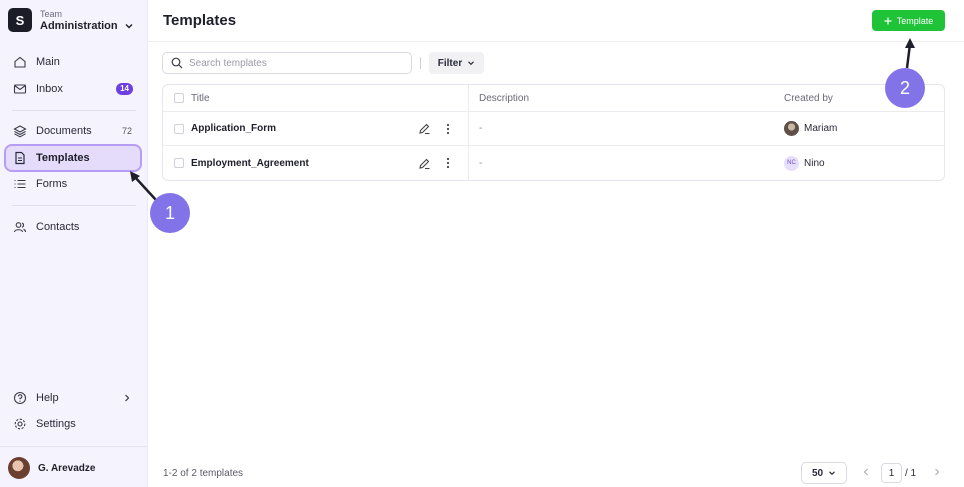  What do you see at coordinates (294, 63) in the screenshot?
I see `search-input` at bounding box center [294, 63].